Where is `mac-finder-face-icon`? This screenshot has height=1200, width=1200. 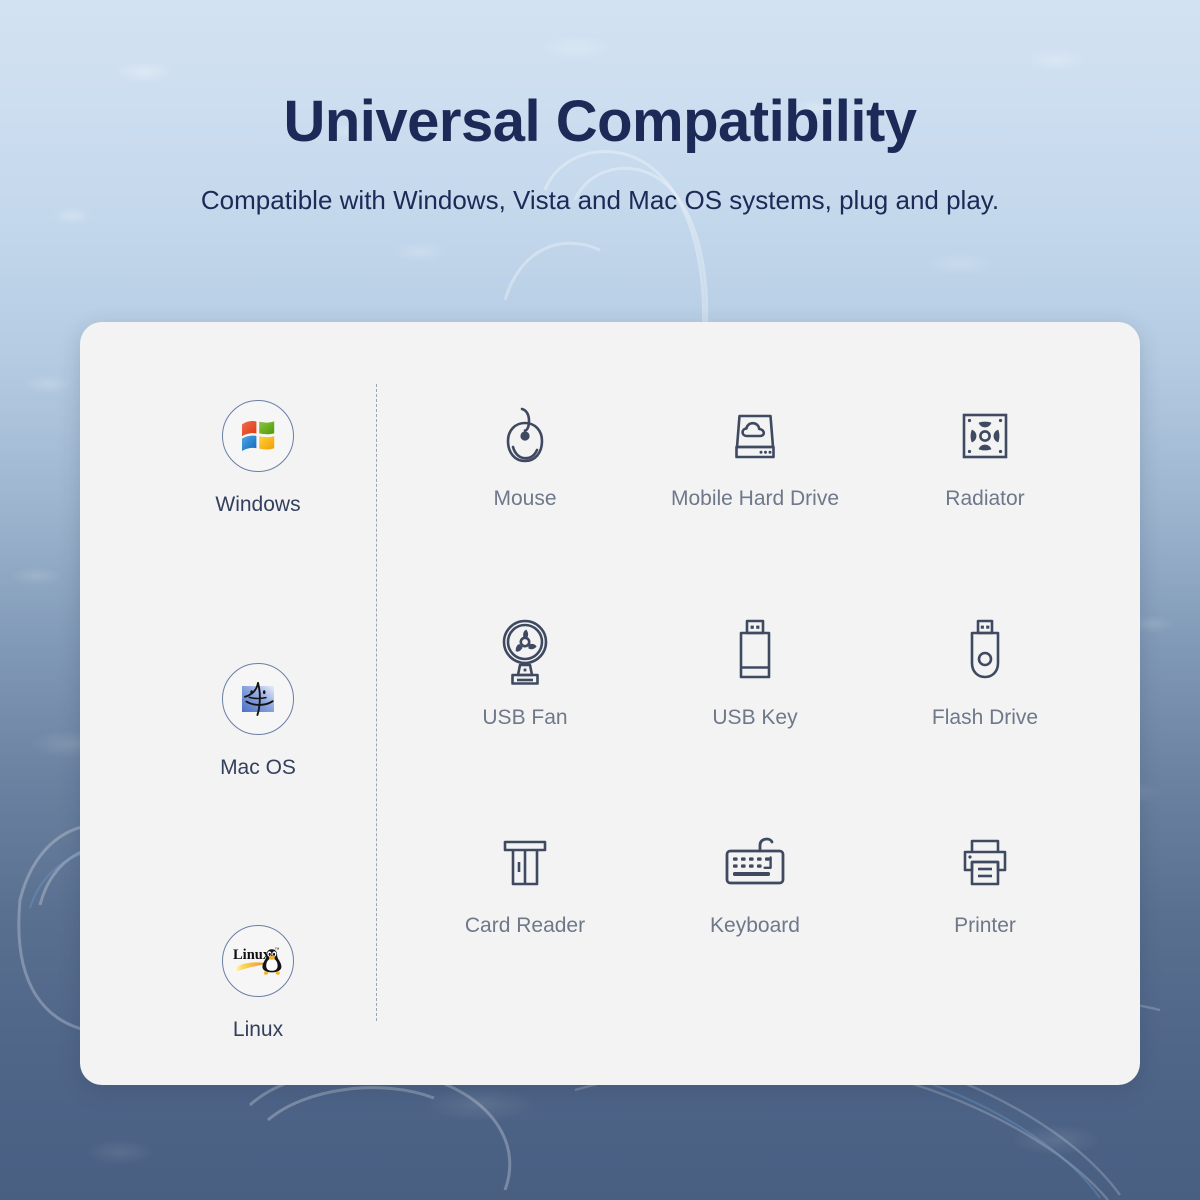
mac-finder-face-icon is located at coordinates (258, 698).